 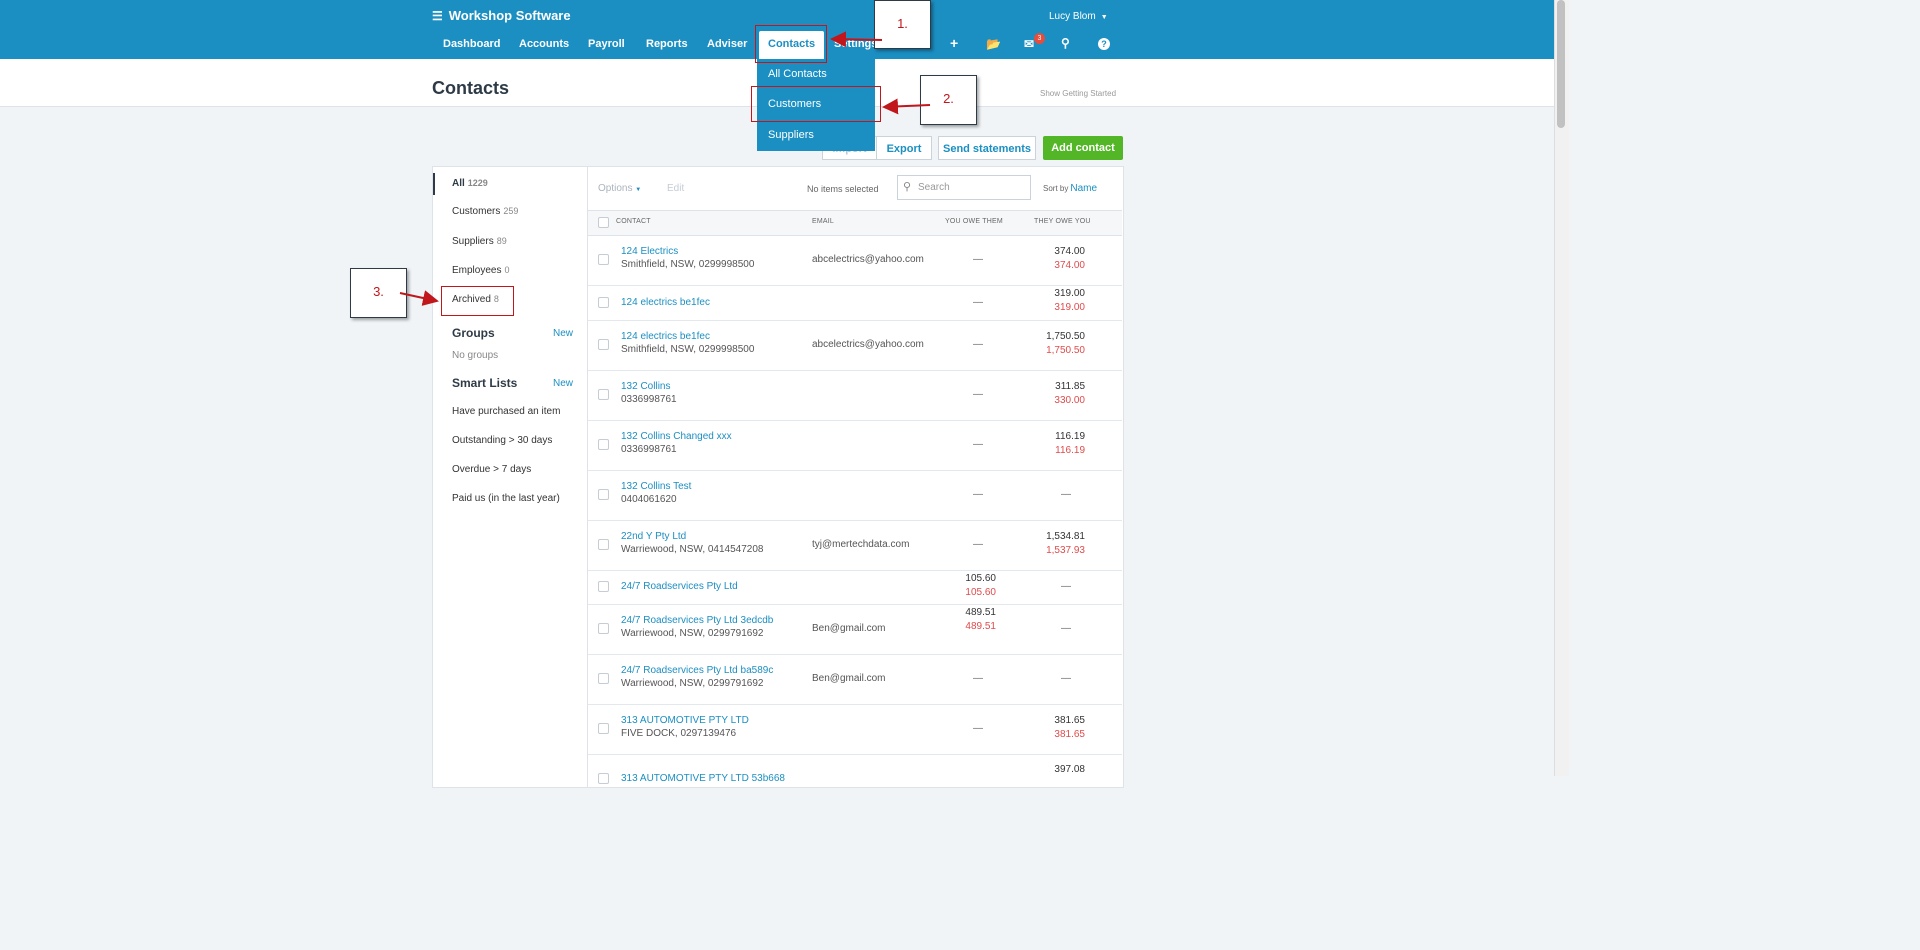 What do you see at coordinates (906, 106) in the screenshot?
I see `arrow-to-customers` at bounding box center [906, 106].